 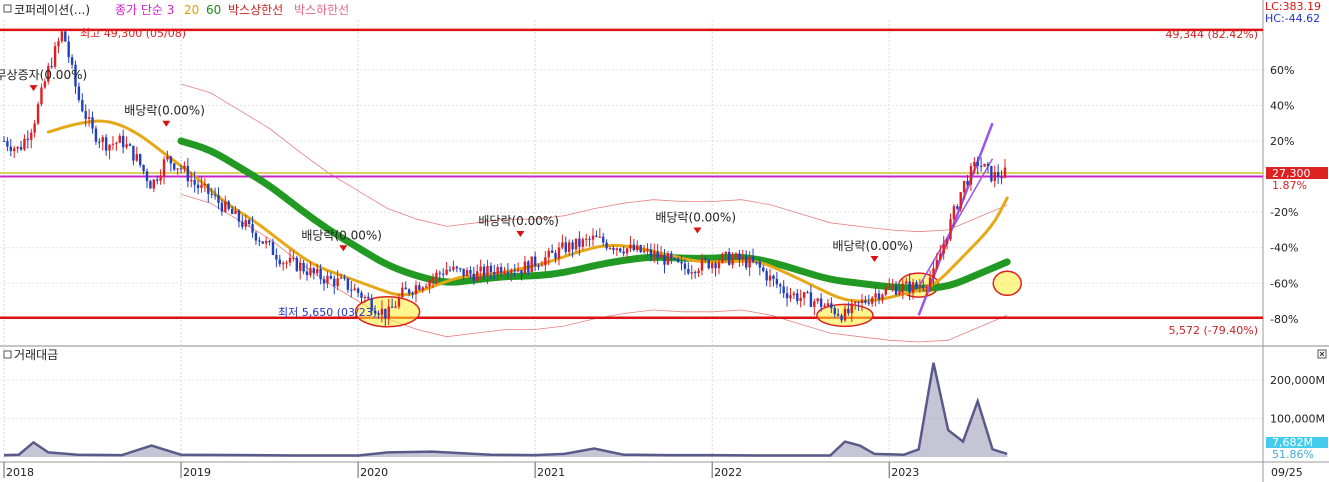 I want to click on vol-tick-label: 200,000M, so click(x=1297, y=380).